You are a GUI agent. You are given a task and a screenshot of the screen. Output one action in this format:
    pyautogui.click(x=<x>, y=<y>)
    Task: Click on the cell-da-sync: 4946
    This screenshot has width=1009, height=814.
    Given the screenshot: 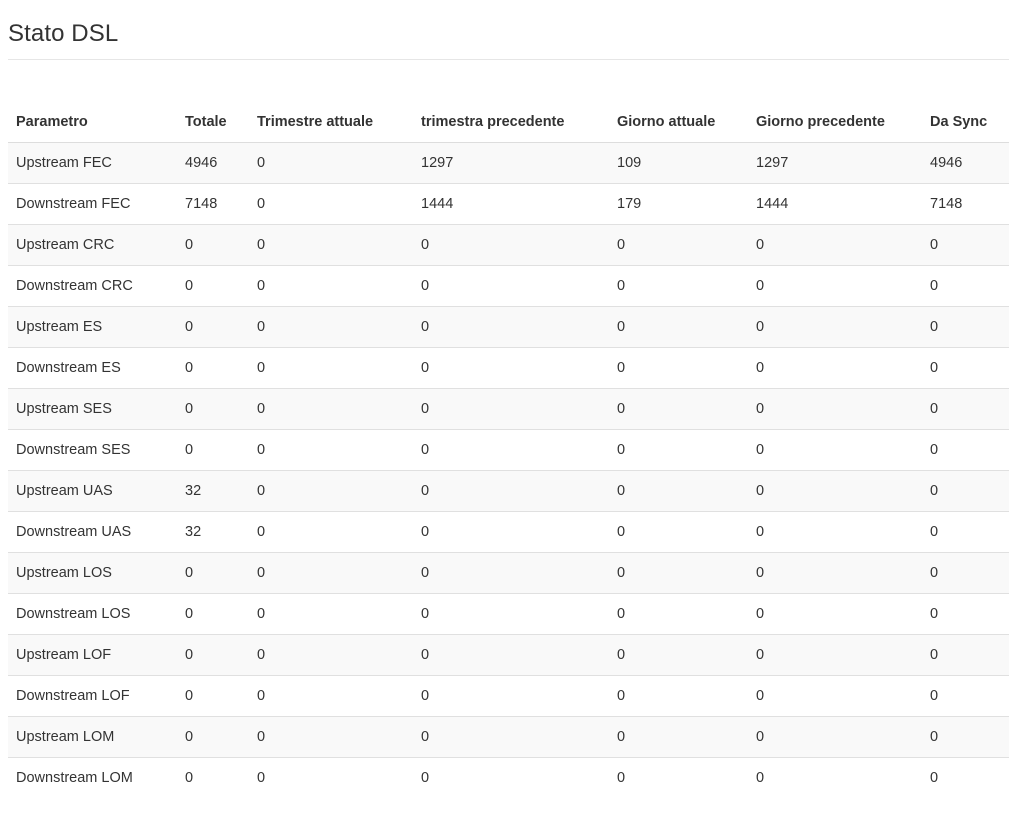 What is the action you would take?
    pyautogui.click(x=965, y=163)
    